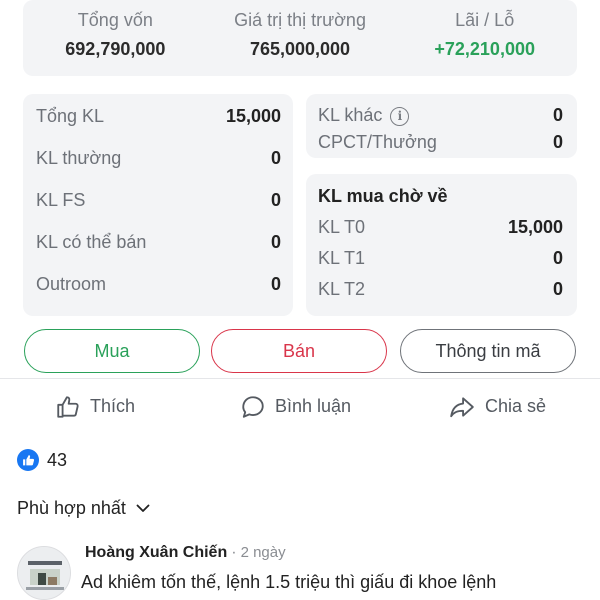 The image size is (600, 600). What do you see at coordinates (71, 283) in the screenshot?
I see `volume-label: Outroom` at bounding box center [71, 283].